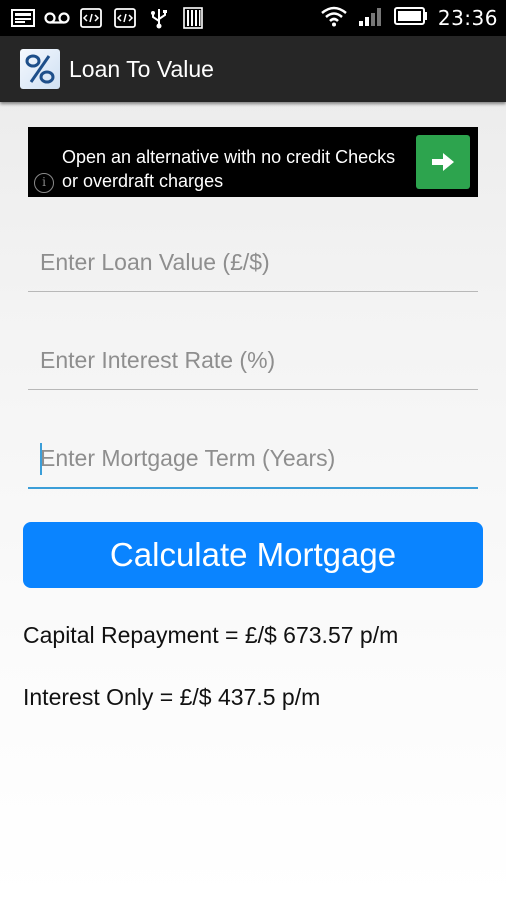  What do you see at coordinates (41, 459) in the screenshot?
I see `text-cursor` at bounding box center [41, 459].